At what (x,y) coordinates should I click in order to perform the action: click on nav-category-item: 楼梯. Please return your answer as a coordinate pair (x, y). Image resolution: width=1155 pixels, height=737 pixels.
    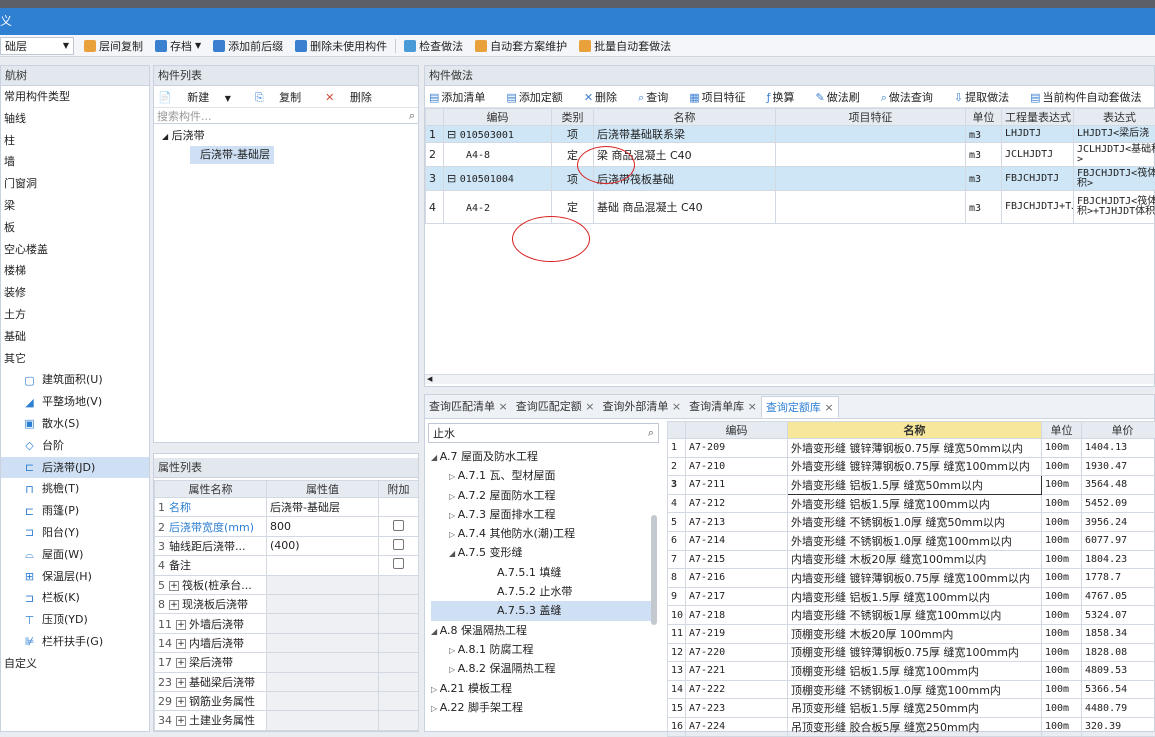
    Looking at the image, I should click on (75, 271).